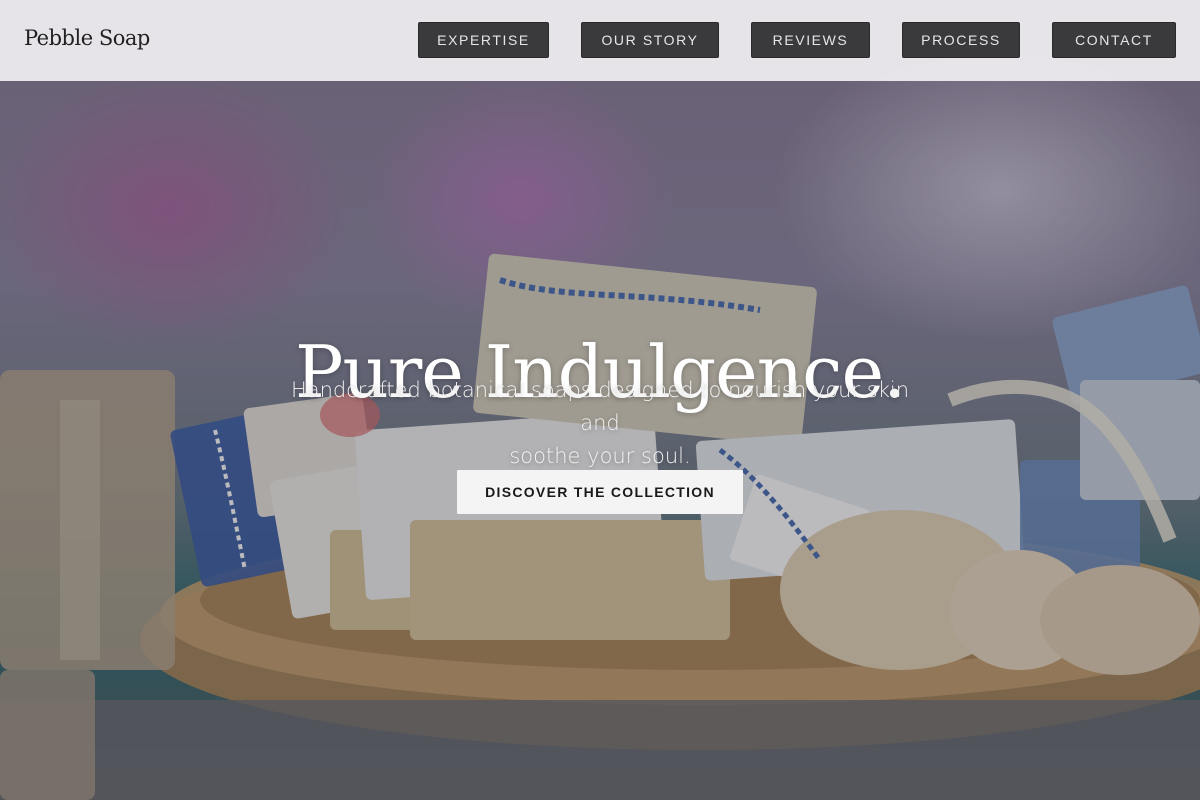 The width and height of the screenshot is (1200, 800). What do you see at coordinates (87, 38) in the screenshot?
I see `brand-logo: Pebble Soap` at bounding box center [87, 38].